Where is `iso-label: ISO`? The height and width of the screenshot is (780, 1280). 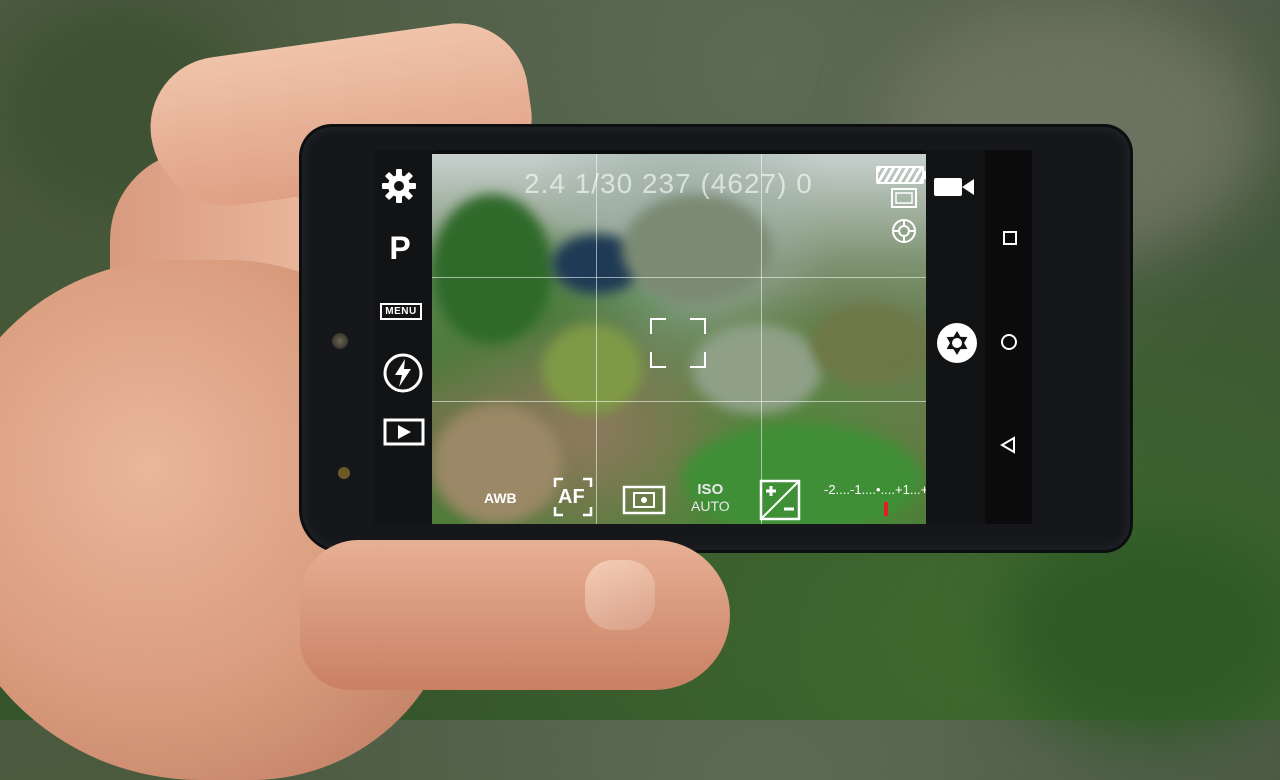
iso-label: ISO is located at coordinates (710, 489).